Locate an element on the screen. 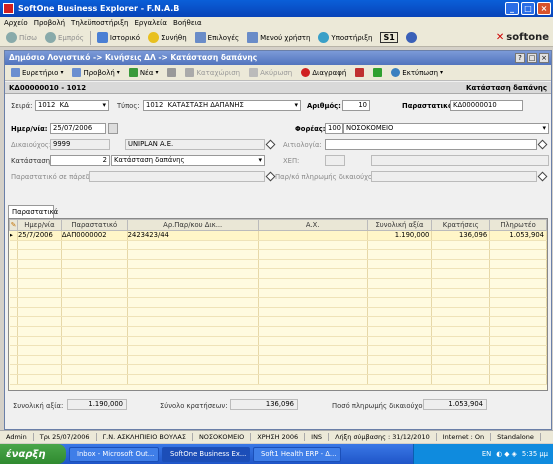 The height and width of the screenshot is (464, 553). flag2-button is located at coordinates (377, 72).